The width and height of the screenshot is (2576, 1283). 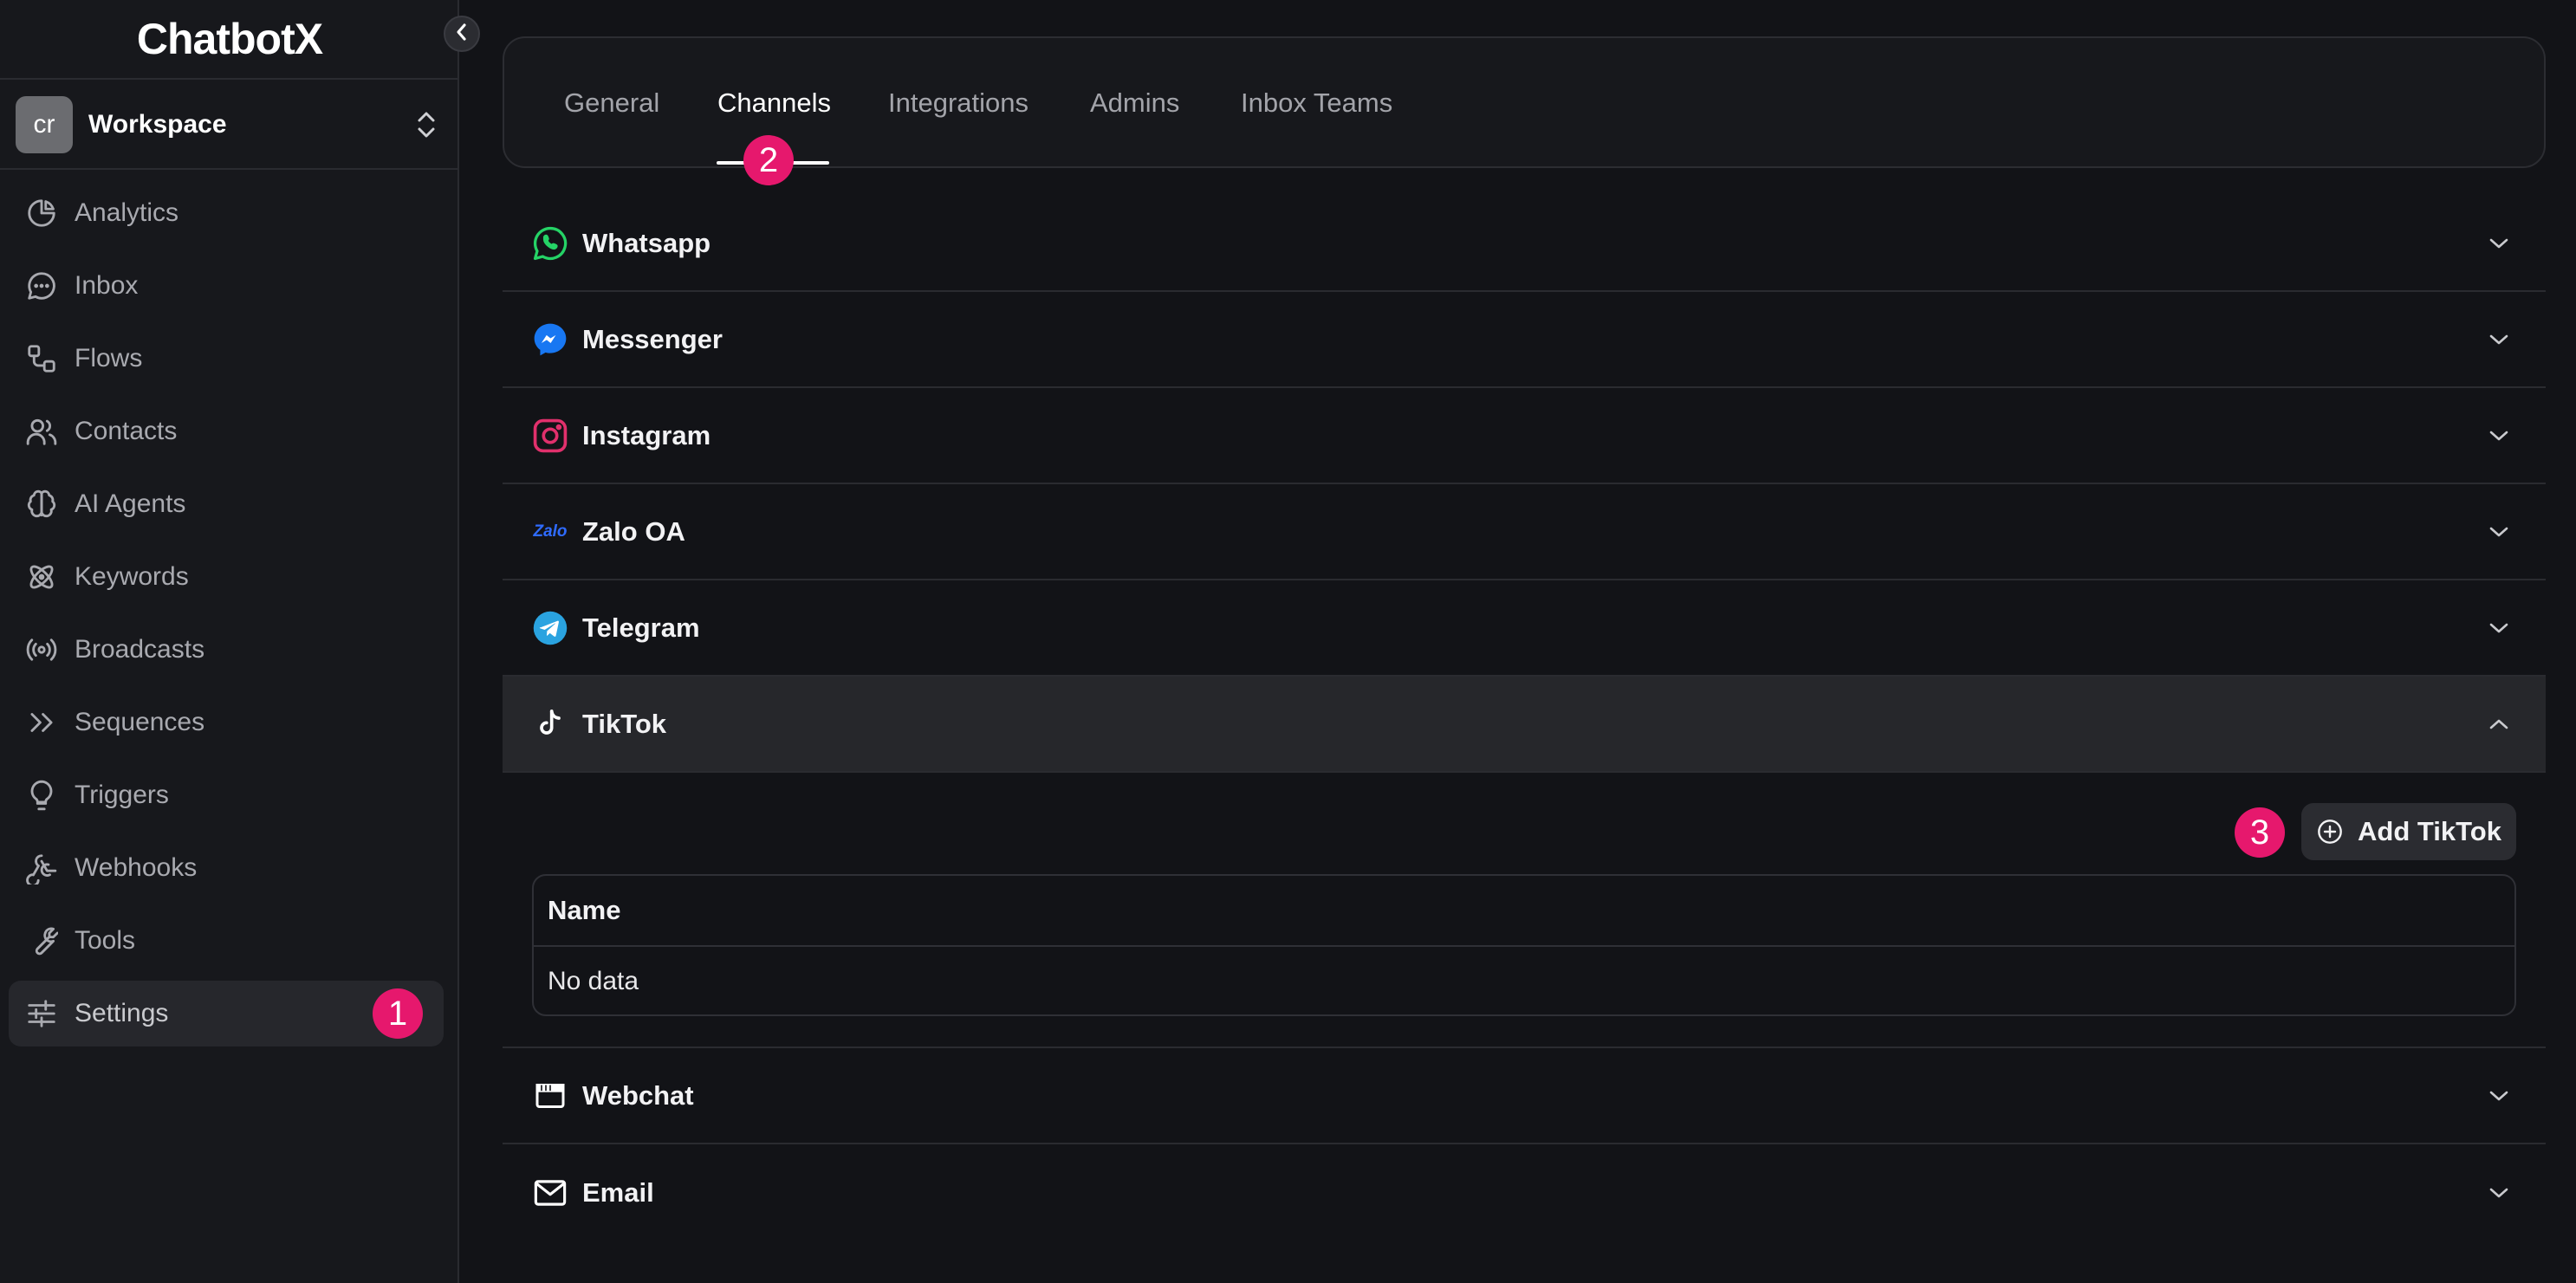 I want to click on sidebar-item-label: Analytics, so click(x=127, y=212).